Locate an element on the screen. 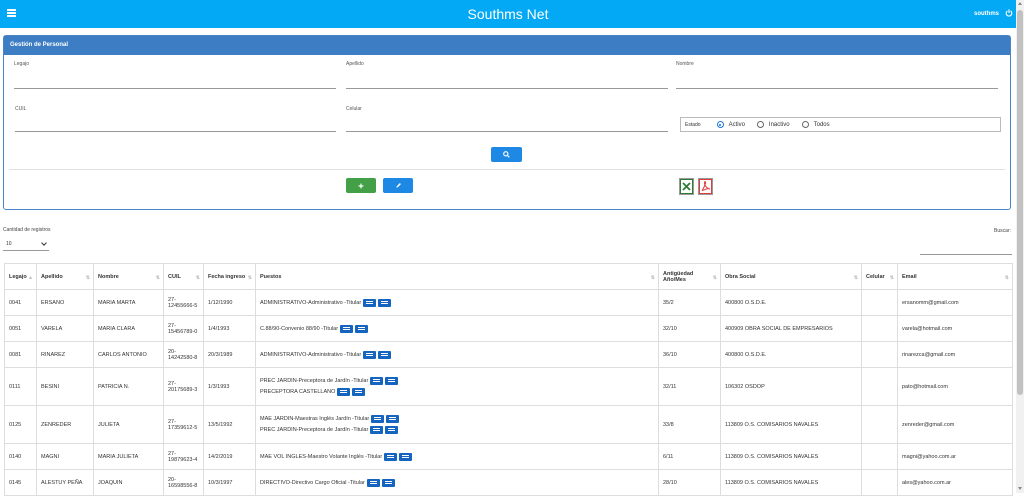 The width and height of the screenshot is (1024, 496). cantidad-registros-select: 10 is located at coordinates (26, 244).